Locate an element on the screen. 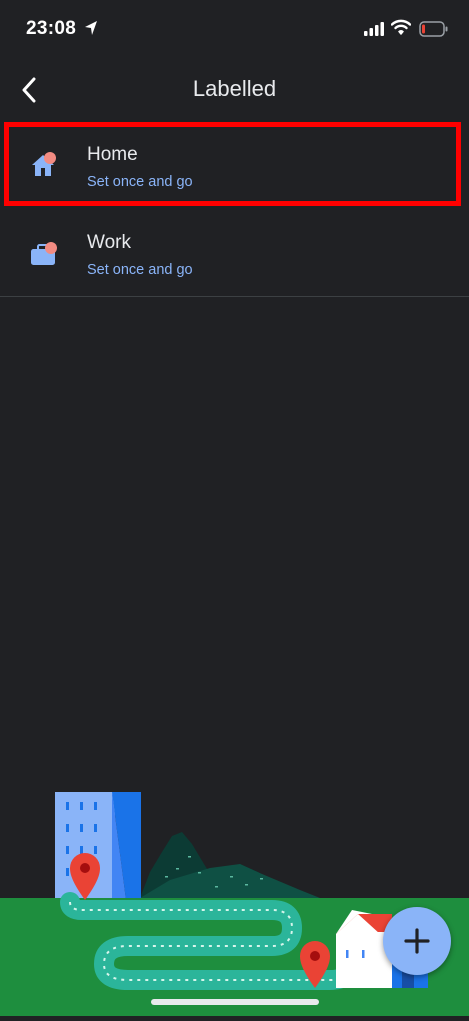  status-bar: 23:08 is located at coordinates (234, 30).